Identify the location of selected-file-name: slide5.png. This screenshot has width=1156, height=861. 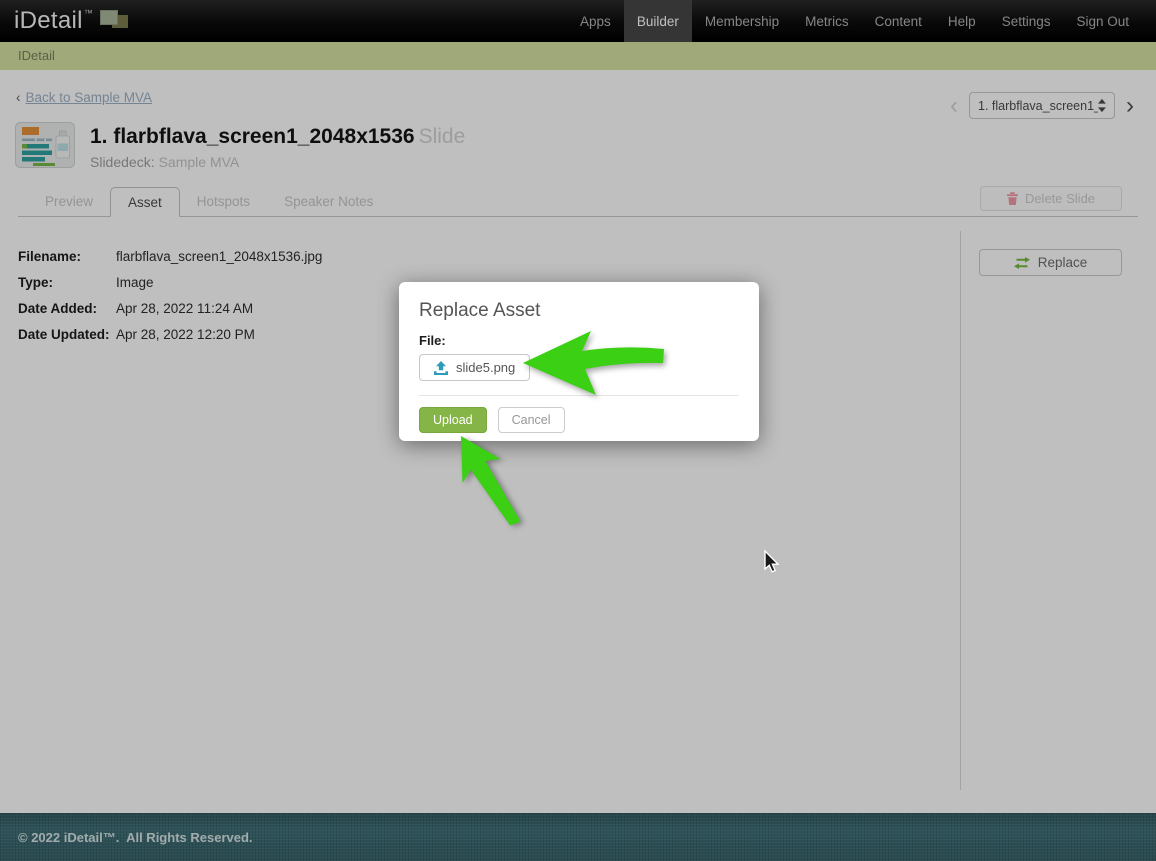
(486, 367).